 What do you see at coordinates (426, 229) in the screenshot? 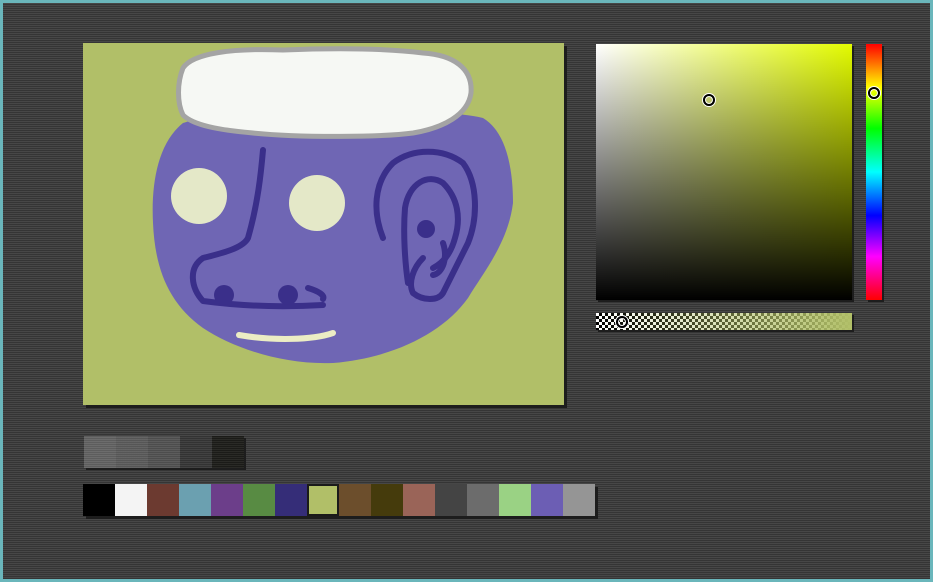
I see `ear-hole` at bounding box center [426, 229].